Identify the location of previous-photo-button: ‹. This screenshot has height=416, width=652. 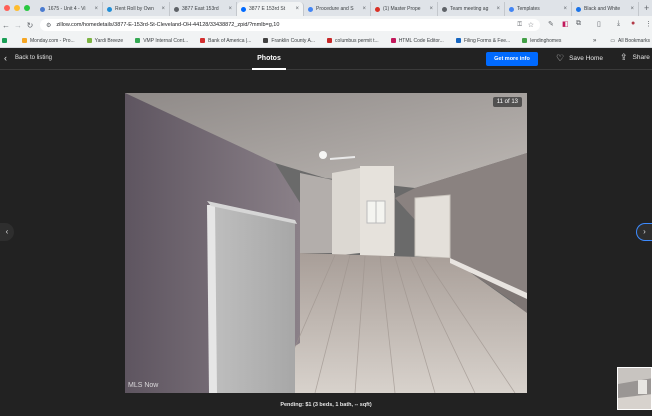
(7, 232).